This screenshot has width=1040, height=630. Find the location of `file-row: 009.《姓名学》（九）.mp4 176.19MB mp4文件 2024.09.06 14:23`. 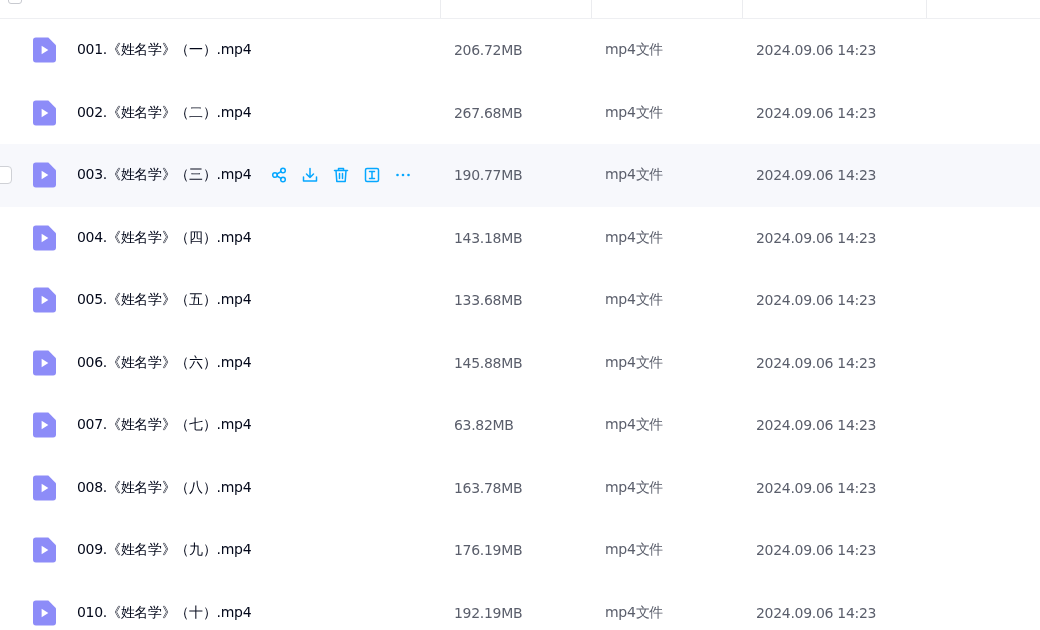

file-row: 009.《姓名学》（九）.mp4 176.19MB mp4文件 2024.09.06 14:23 is located at coordinates (520, 550).